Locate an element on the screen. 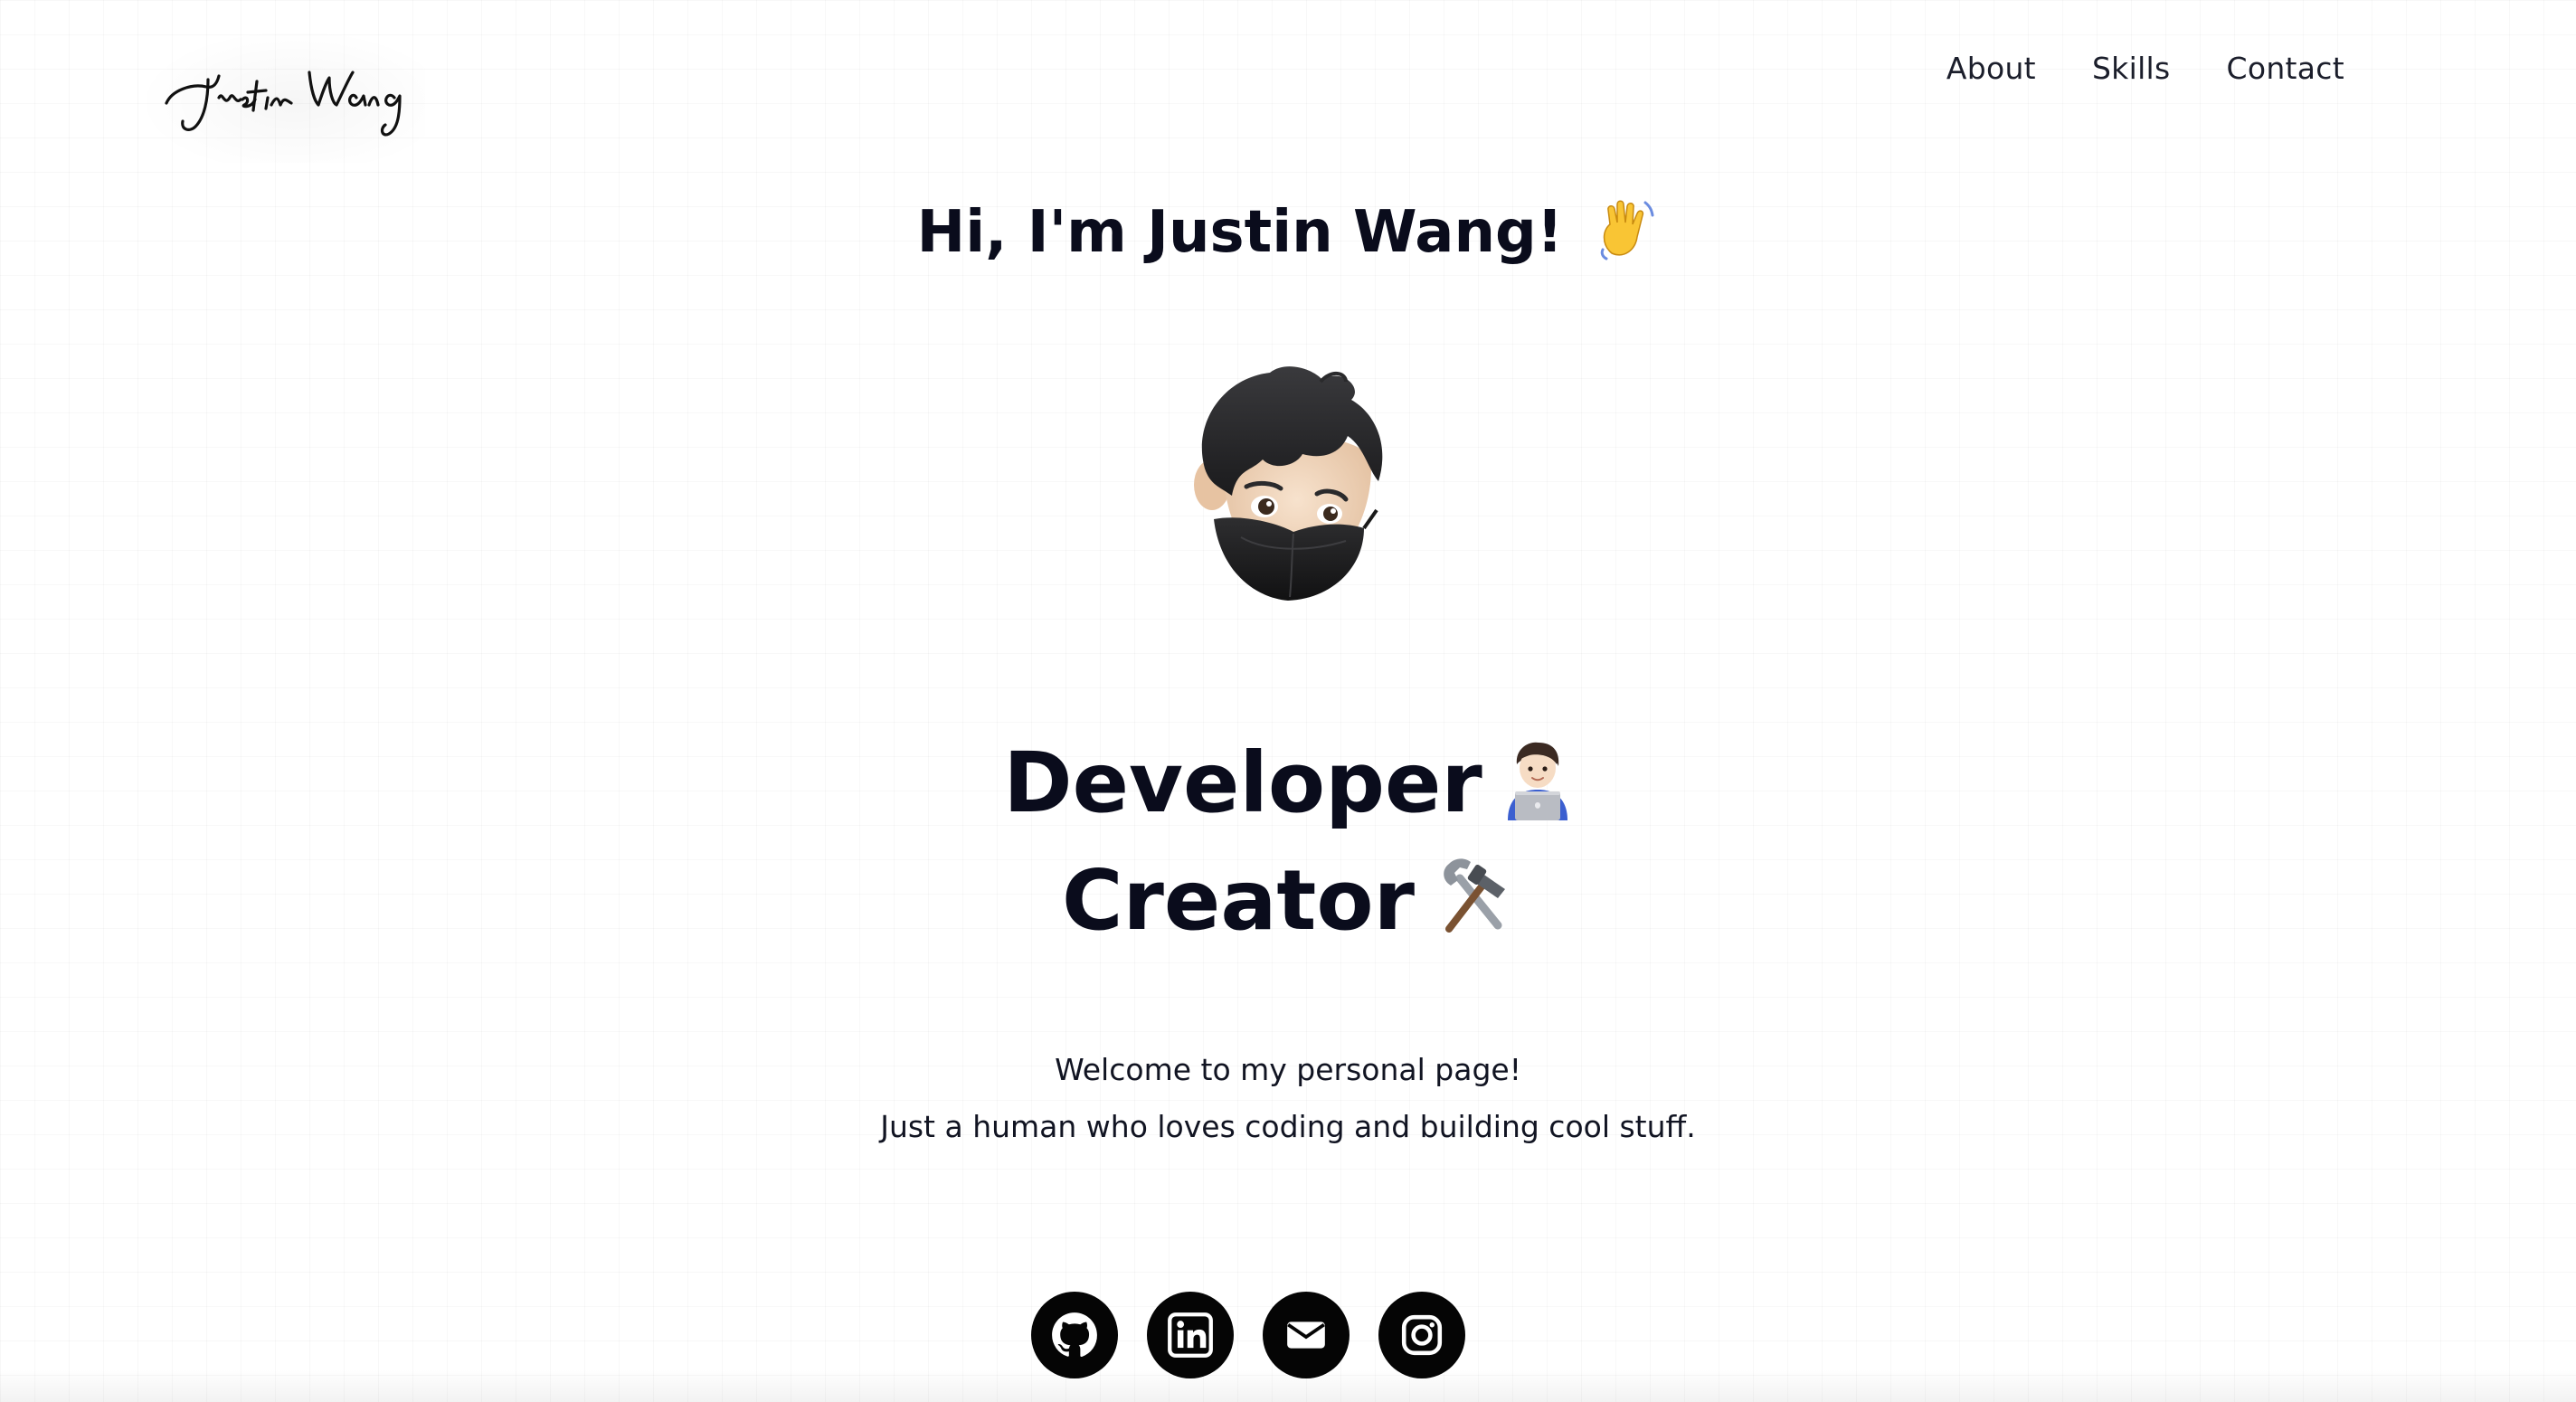 This screenshot has height=1402, width=2576. technologist-laptop-icon is located at coordinates (1537, 781).